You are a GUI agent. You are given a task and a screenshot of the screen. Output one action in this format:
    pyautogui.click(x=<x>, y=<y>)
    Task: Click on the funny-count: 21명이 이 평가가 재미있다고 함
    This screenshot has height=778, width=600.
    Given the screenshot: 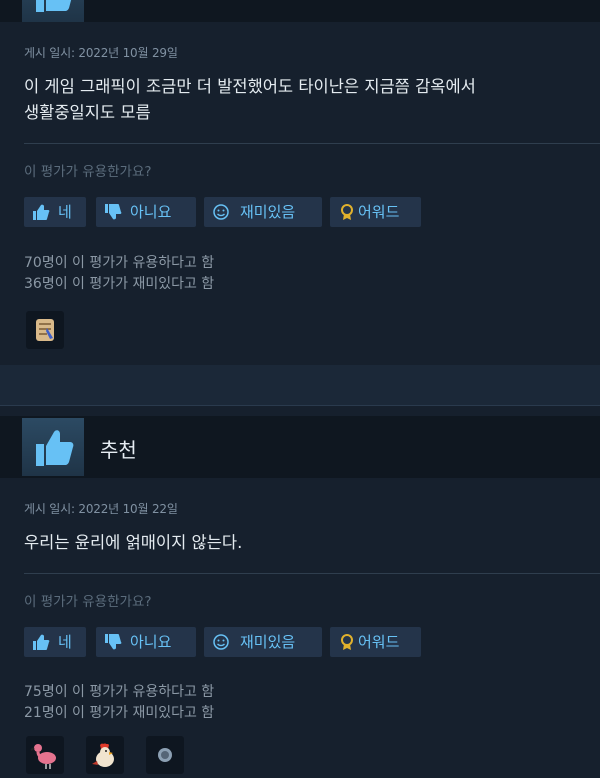 What is the action you would take?
    pyautogui.click(x=119, y=713)
    